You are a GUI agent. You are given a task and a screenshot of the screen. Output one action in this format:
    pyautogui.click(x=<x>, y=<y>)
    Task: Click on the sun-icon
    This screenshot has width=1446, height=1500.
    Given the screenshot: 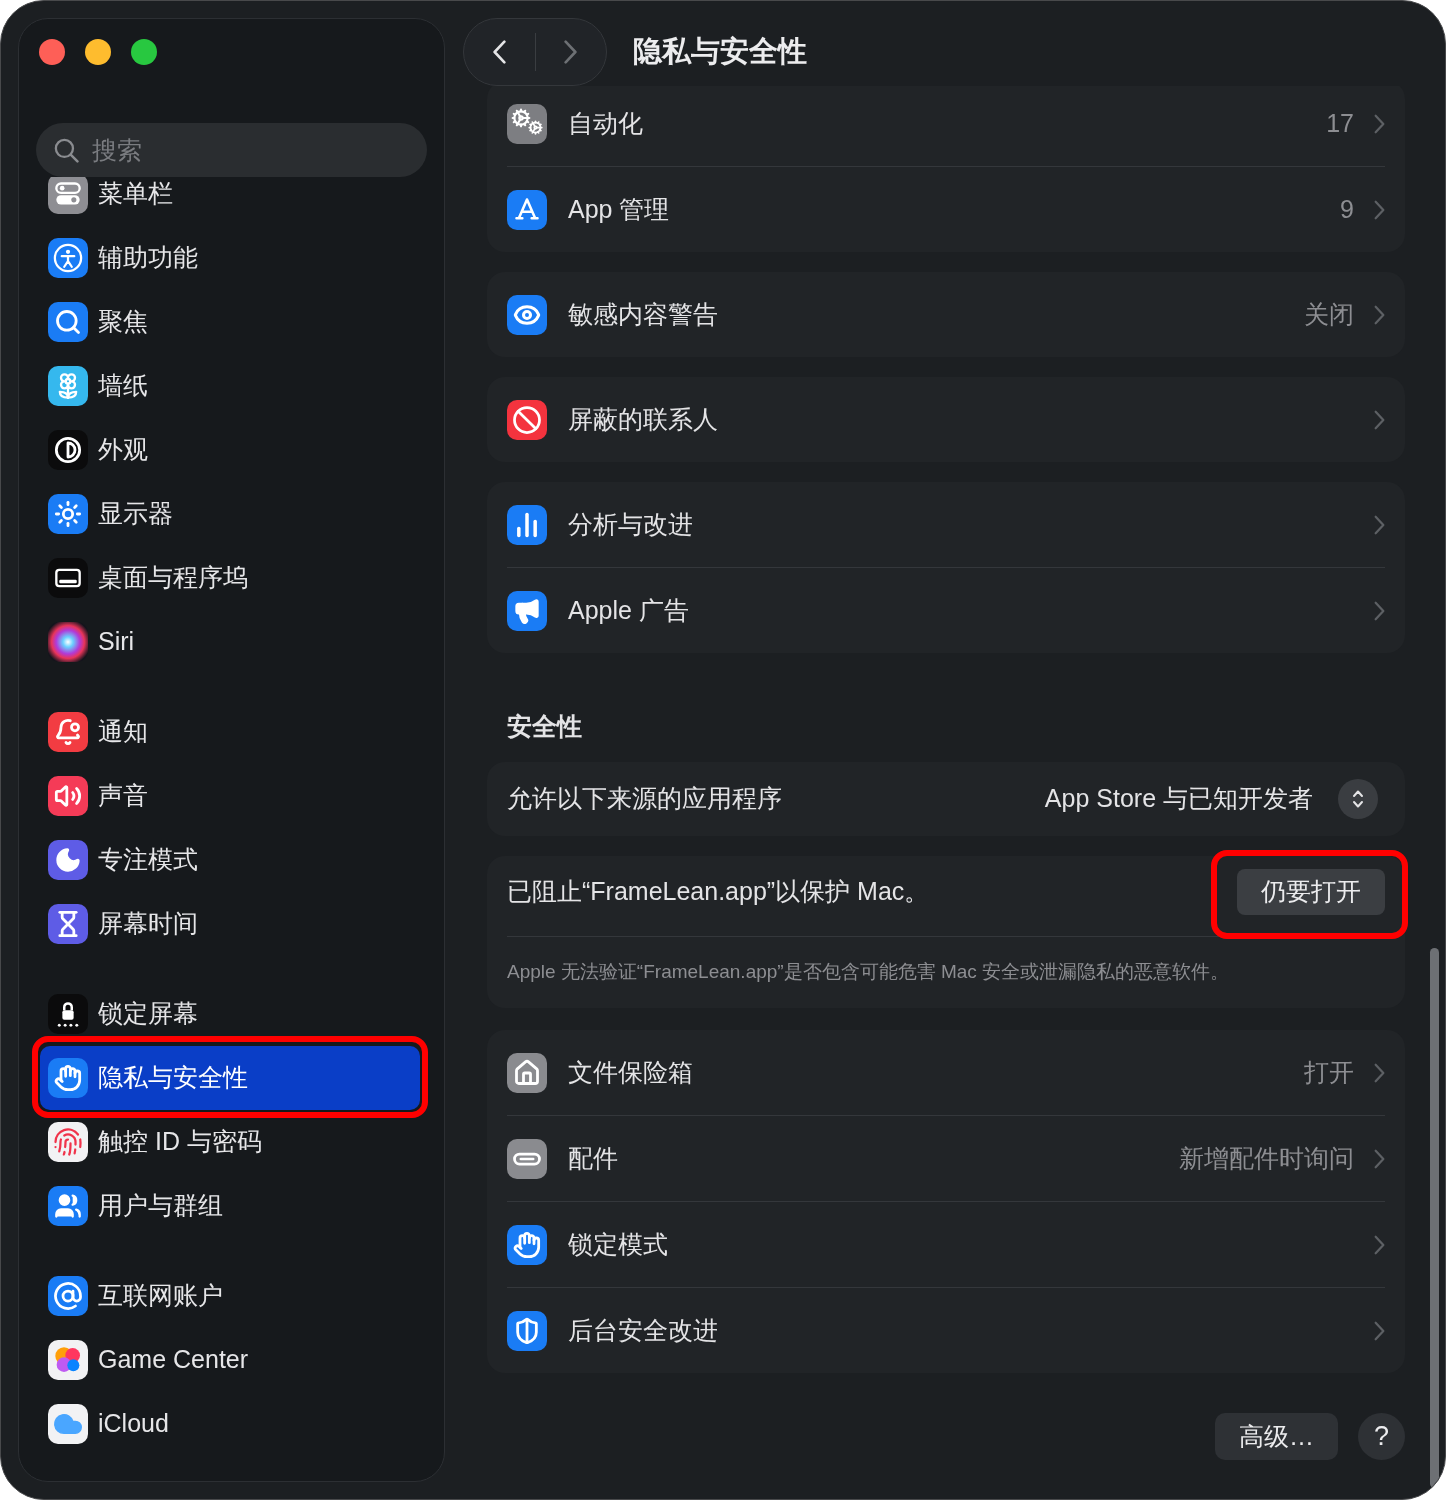 What is the action you would take?
    pyautogui.click(x=68, y=514)
    